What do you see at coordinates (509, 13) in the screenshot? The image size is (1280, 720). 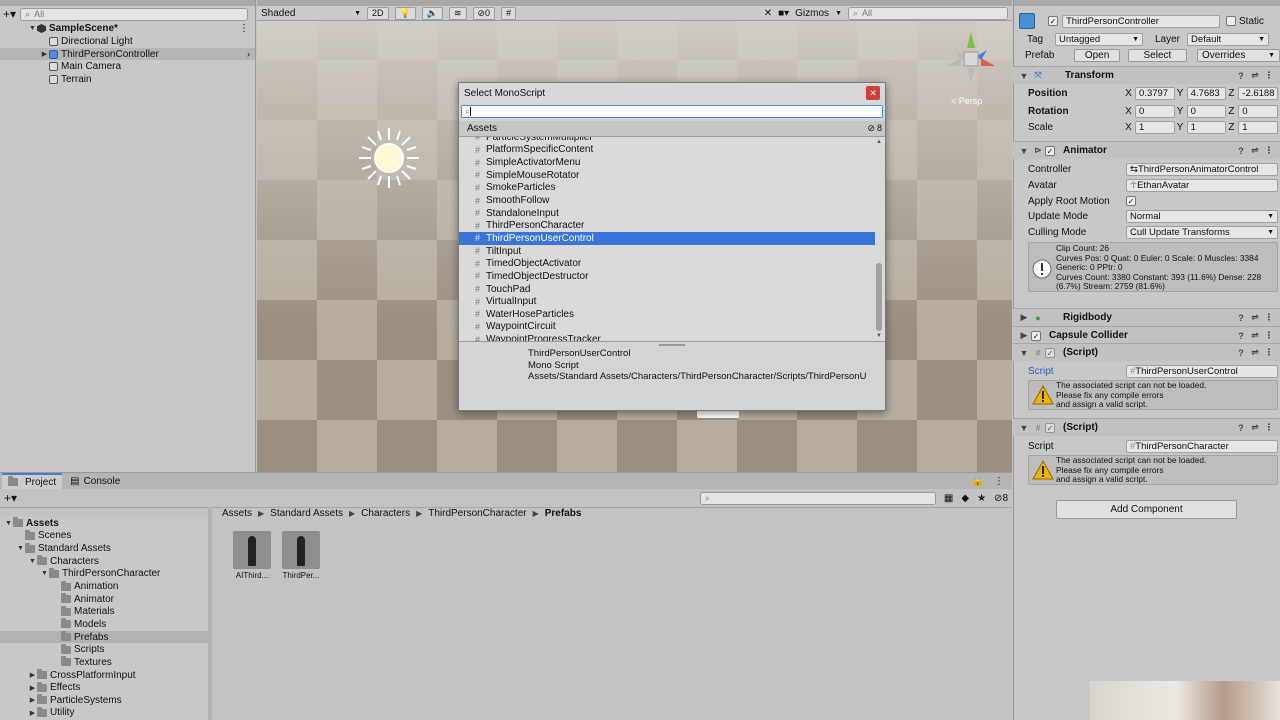 I see `grid-toggle: #` at bounding box center [509, 13].